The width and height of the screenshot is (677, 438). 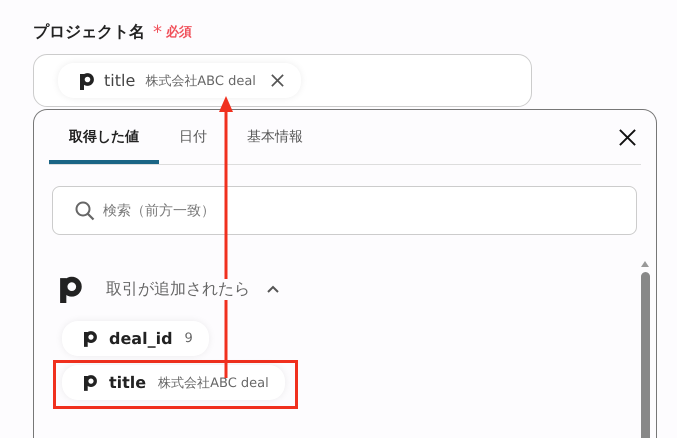 What do you see at coordinates (104, 137) in the screenshot?
I see `tab: 取得した値` at bounding box center [104, 137].